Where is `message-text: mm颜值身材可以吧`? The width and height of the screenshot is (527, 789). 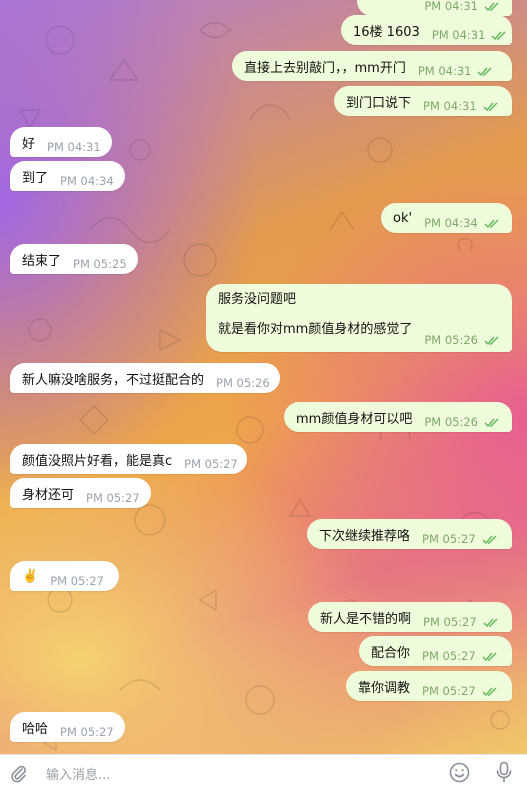
message-text: mm颜值身材可以吧 is located at coordinates (354, 419).